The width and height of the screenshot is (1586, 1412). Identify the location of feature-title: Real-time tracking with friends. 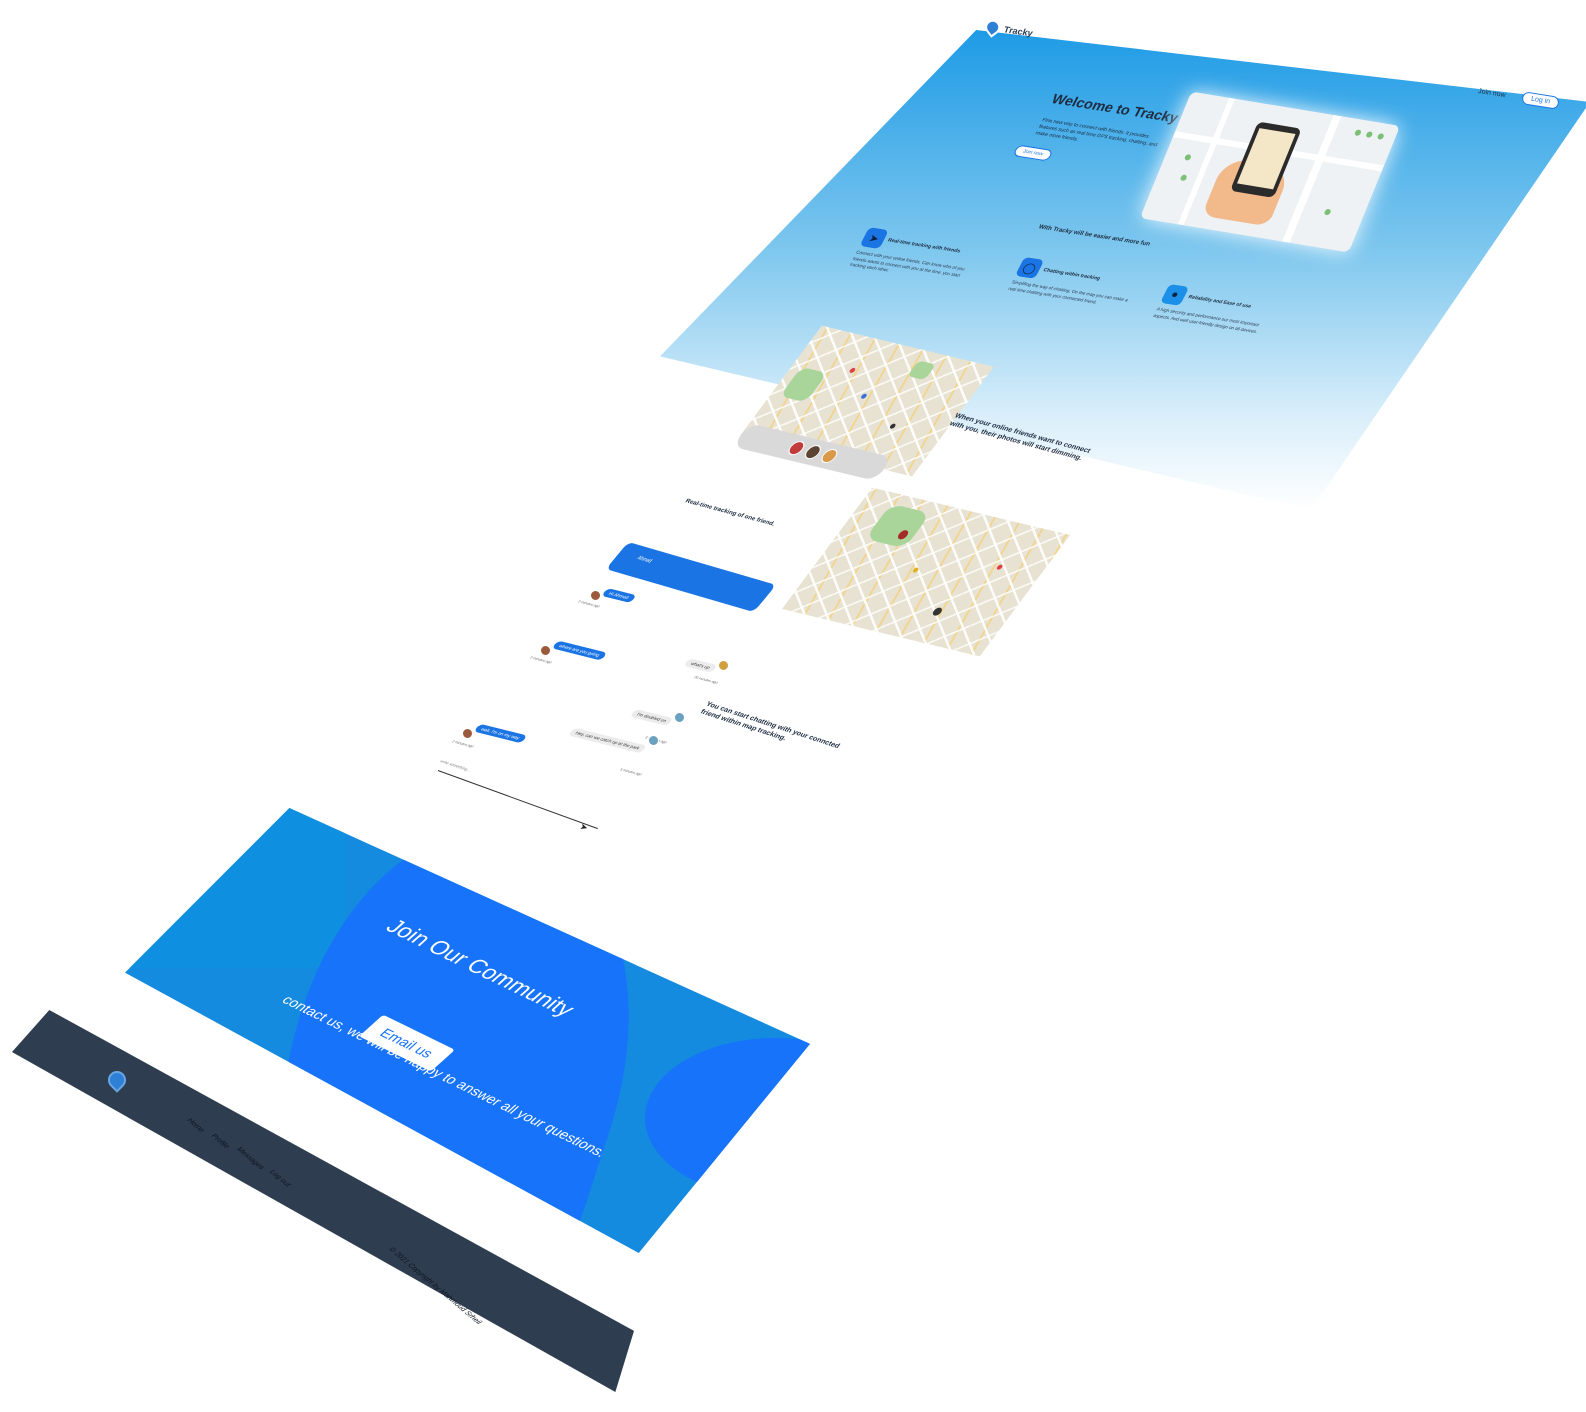
(924, 246).